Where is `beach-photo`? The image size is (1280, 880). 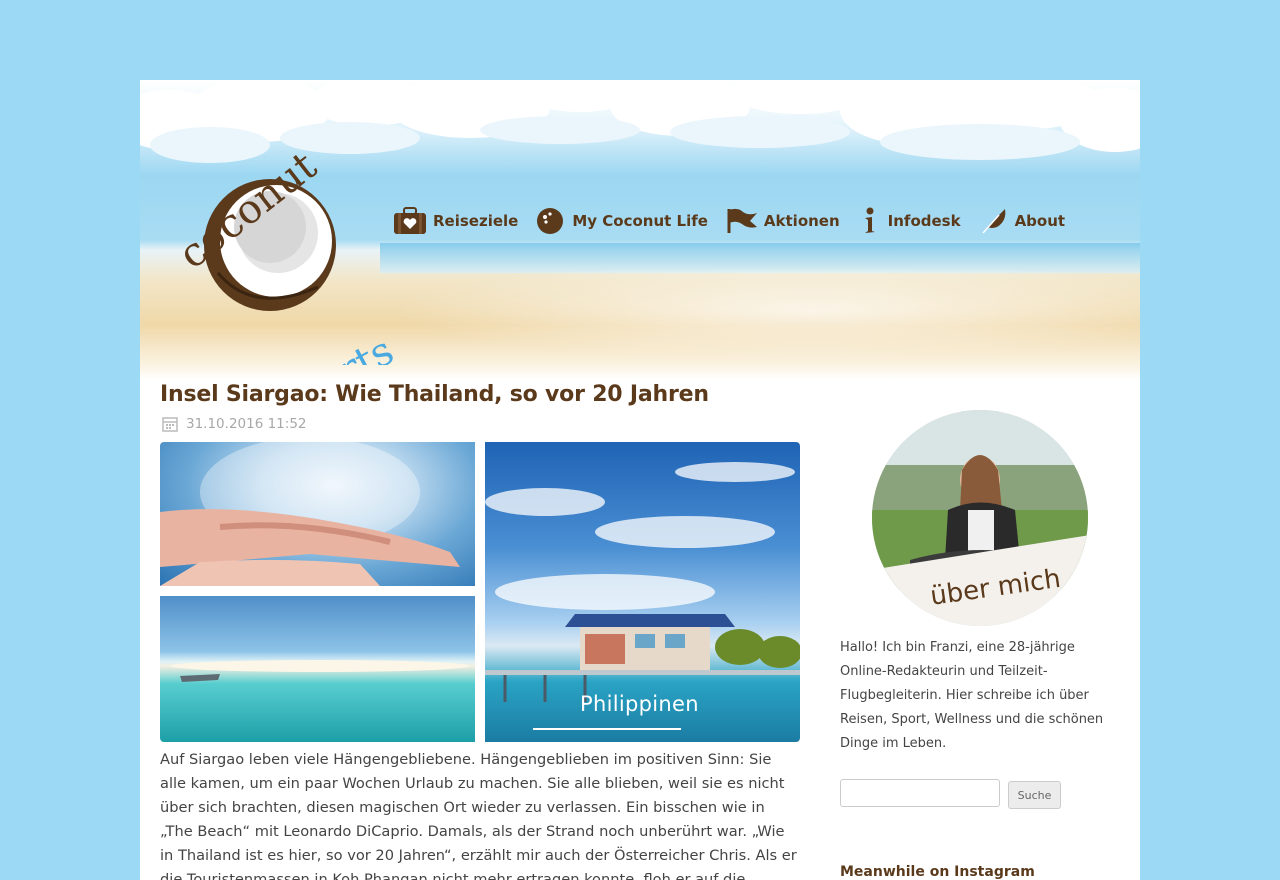
beach-photo is located at coordinates (317, 669).